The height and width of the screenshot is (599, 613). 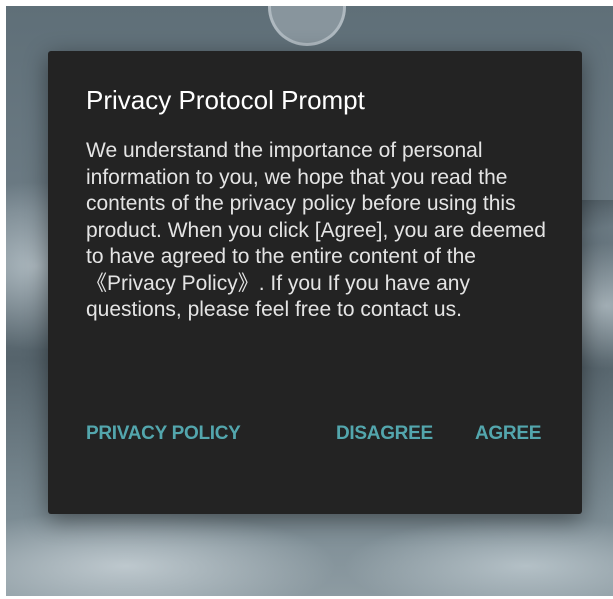 What do you see at coordinates (225, 100) in the screenshot?
I see `dialog-title: Privacy Protocol Prompt` at bounding box center [225, 100].